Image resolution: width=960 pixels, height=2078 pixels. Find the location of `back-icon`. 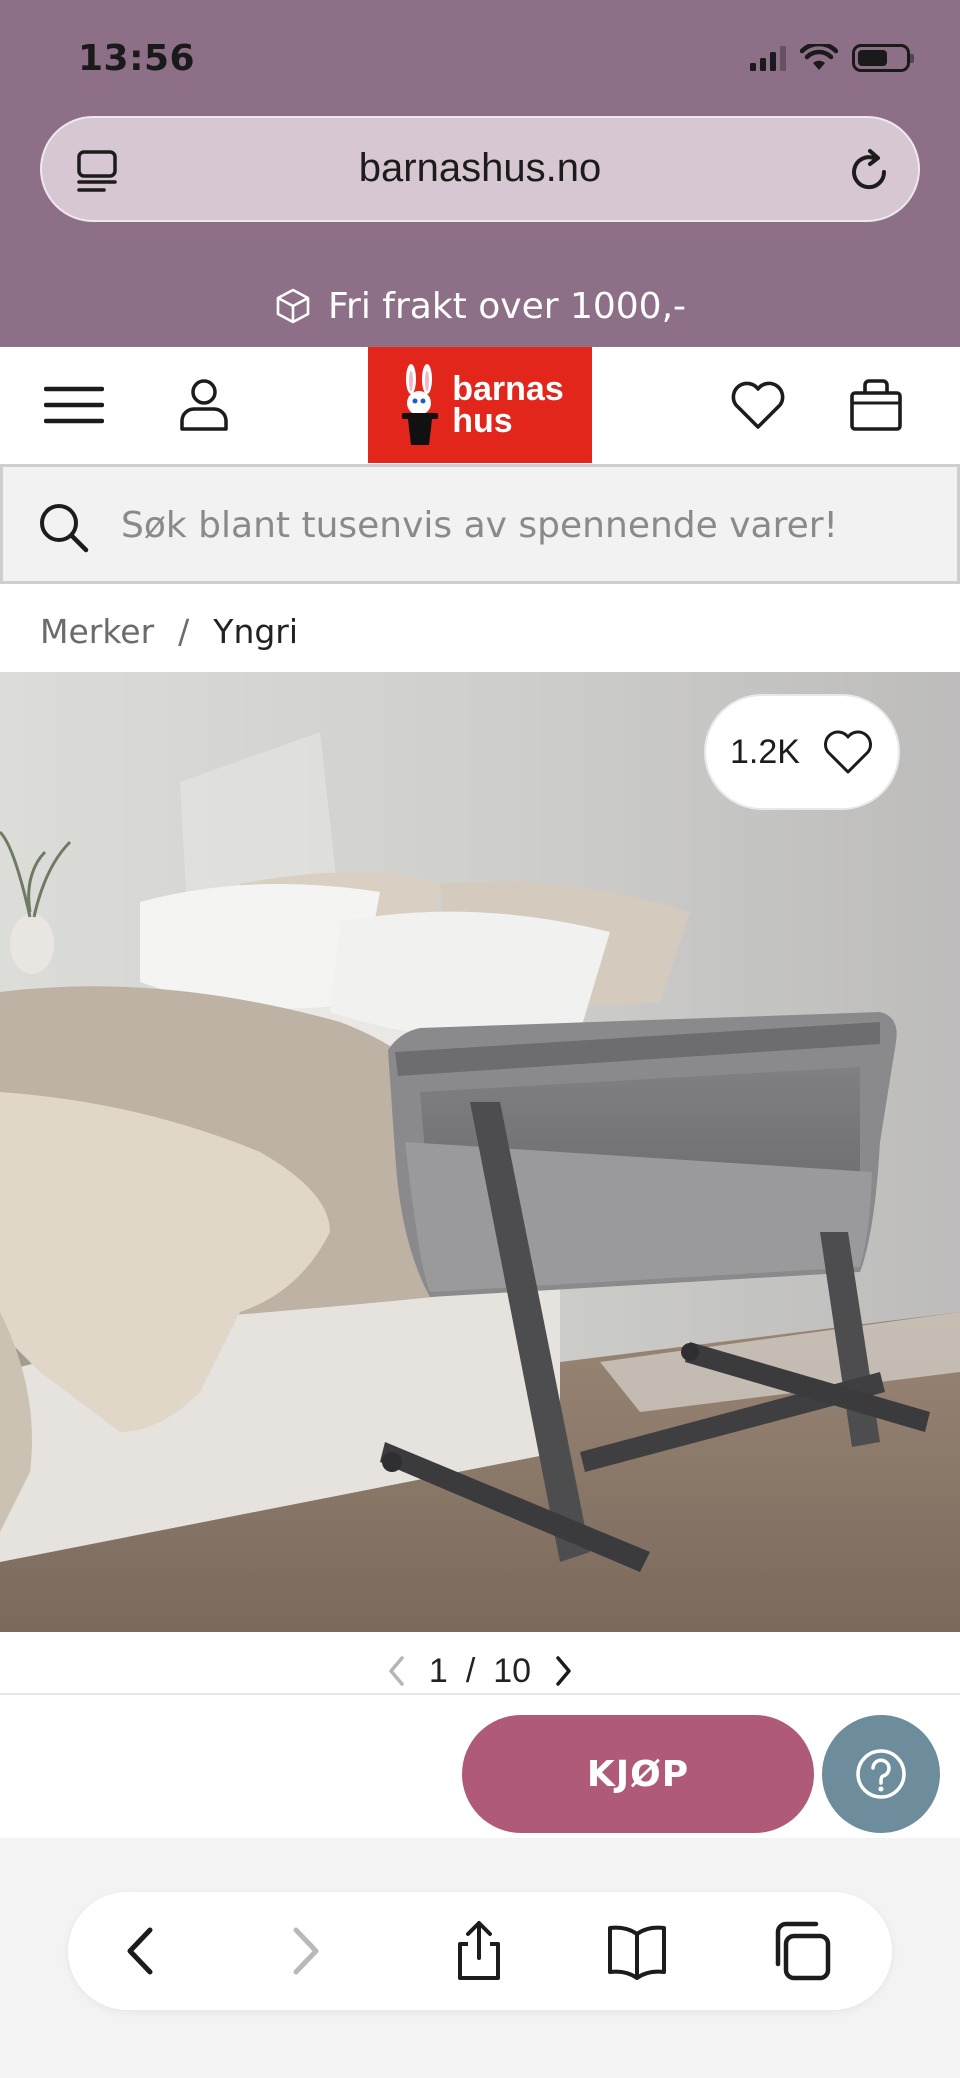

back-icon is located at coordinates (140, 1951).